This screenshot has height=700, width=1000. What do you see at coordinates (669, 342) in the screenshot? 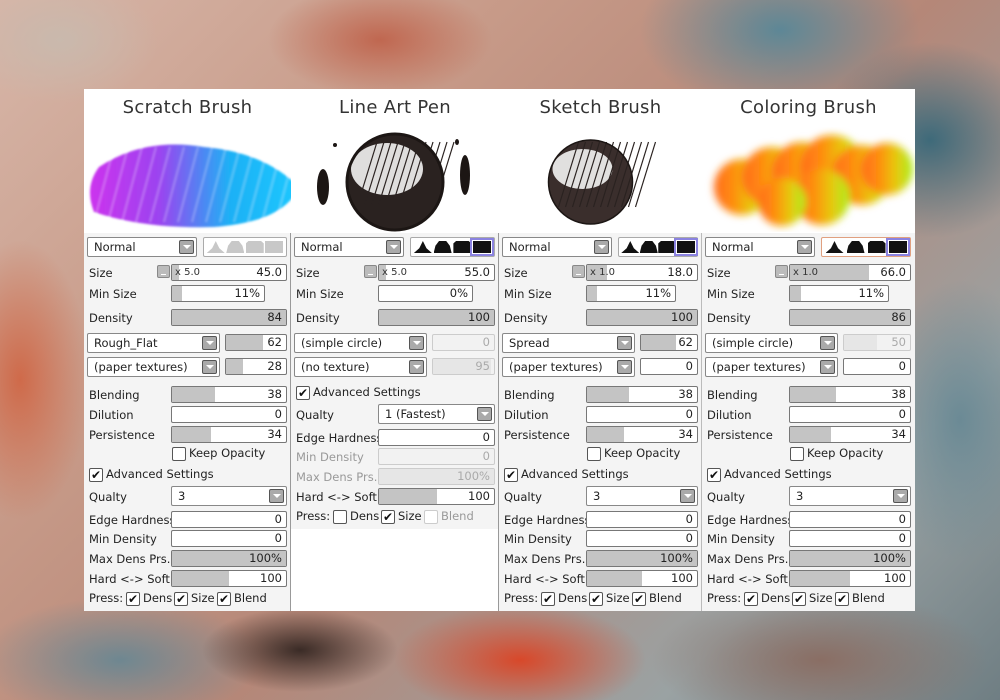
I see `brush-shape-strength: 62` at bounding box center [669, 342].